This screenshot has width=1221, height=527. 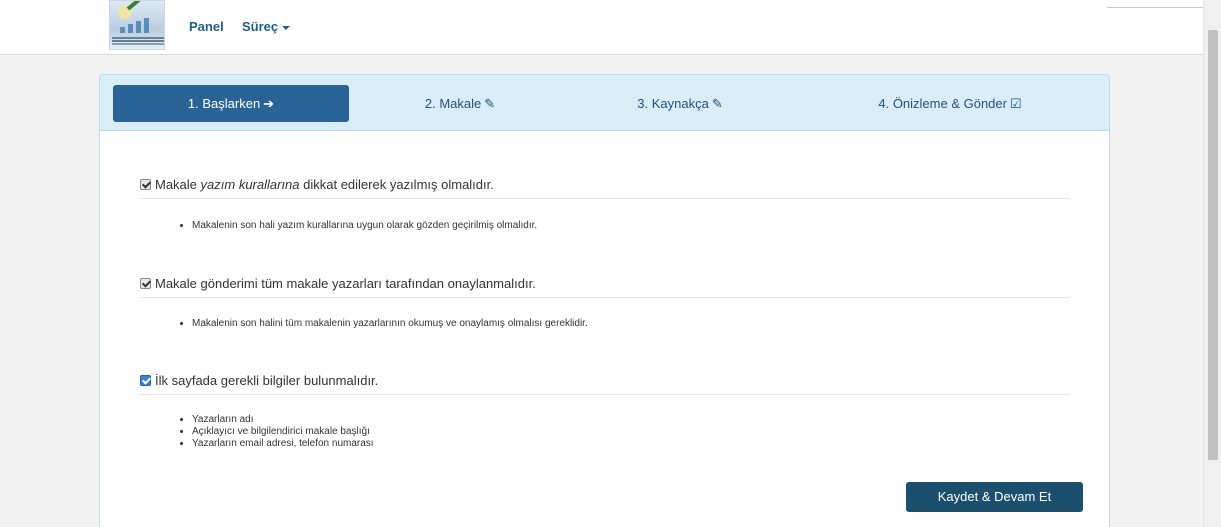 I want to click on arrow-right-icon: ➔, so click(x=269, y=103).